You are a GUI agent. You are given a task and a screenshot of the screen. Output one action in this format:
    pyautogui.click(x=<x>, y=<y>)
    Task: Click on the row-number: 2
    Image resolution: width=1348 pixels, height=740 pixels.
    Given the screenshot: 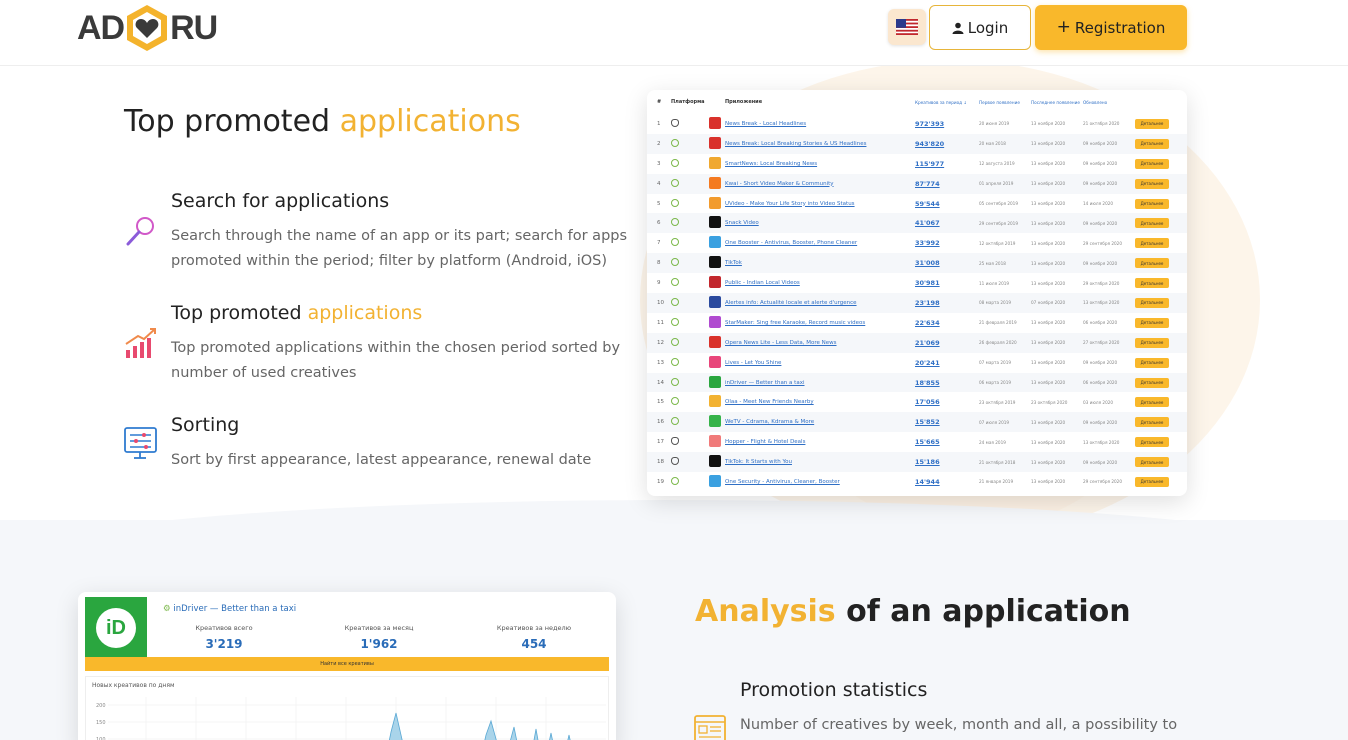 What is the action you would take?
    pyautogui.click(x=659, y=143)
    